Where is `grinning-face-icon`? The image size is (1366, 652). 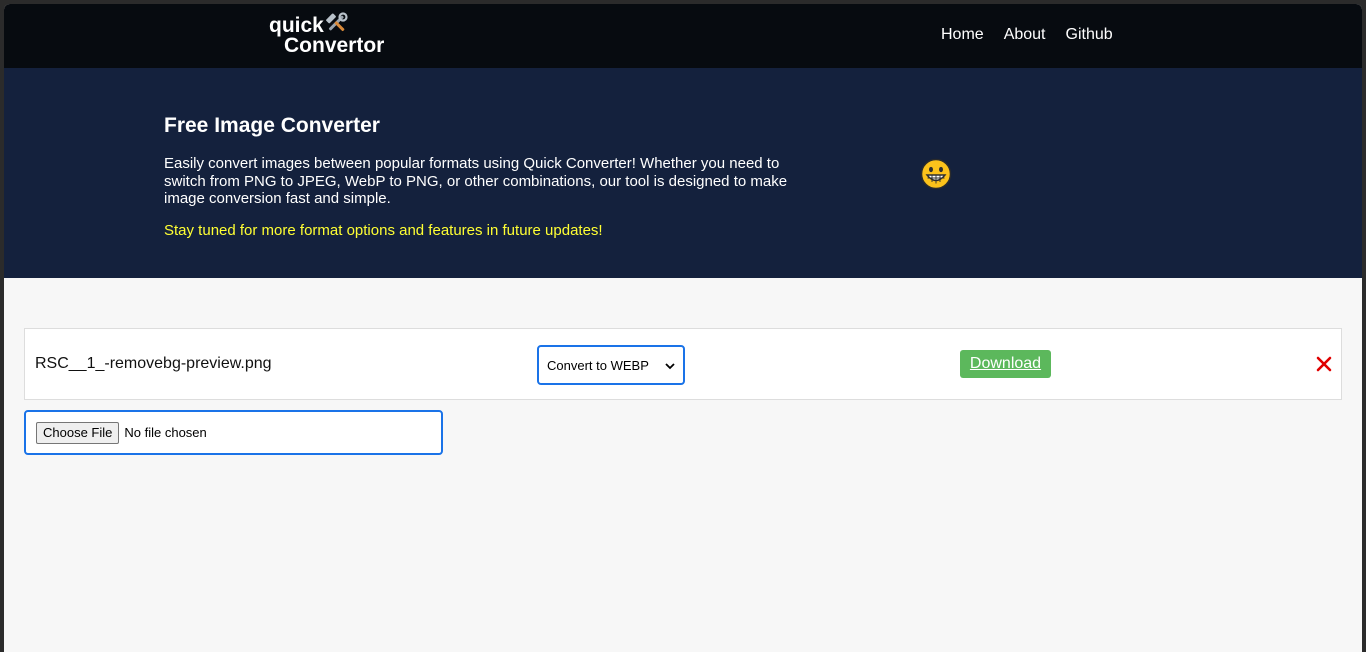 grinning-face-icon is located at coordinates (936, 174).